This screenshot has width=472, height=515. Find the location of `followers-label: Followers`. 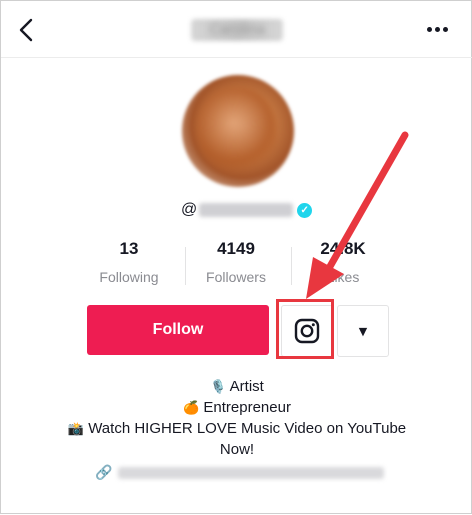

followers-label: Followers is located at coordinates (236, 277).